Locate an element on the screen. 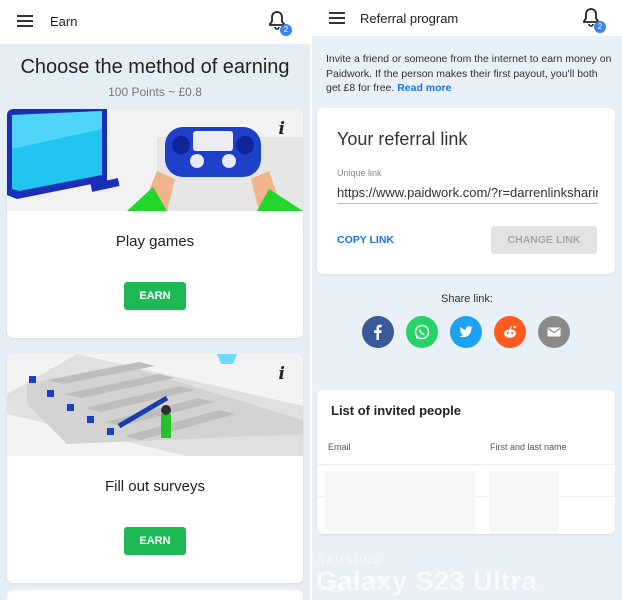 The width and height of the screenshot is (622, 600). email-share-button is located at coordinates (554, 332).